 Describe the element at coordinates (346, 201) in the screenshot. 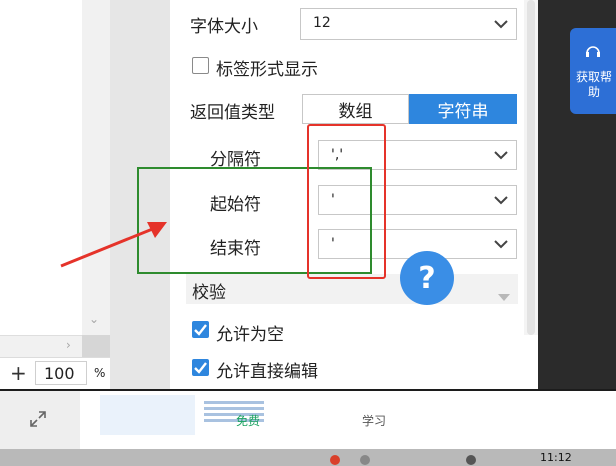

I see `red-highlight-box` at that location.